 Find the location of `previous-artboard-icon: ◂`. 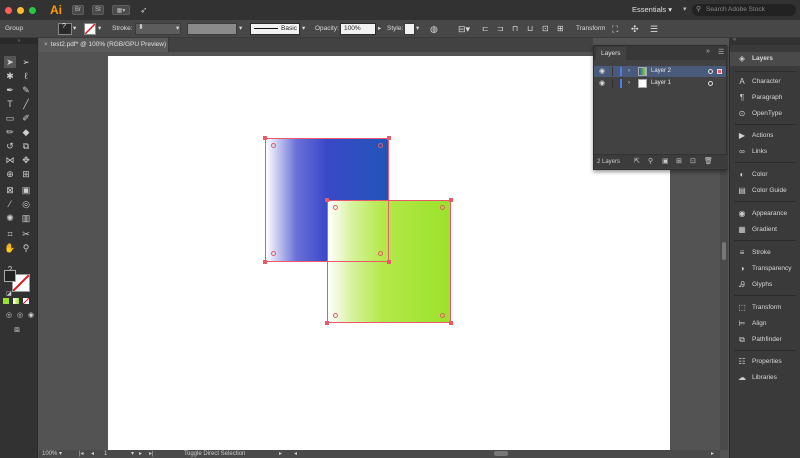

previous-artboard-icon: ◂ is located at coordinates (92, 454).